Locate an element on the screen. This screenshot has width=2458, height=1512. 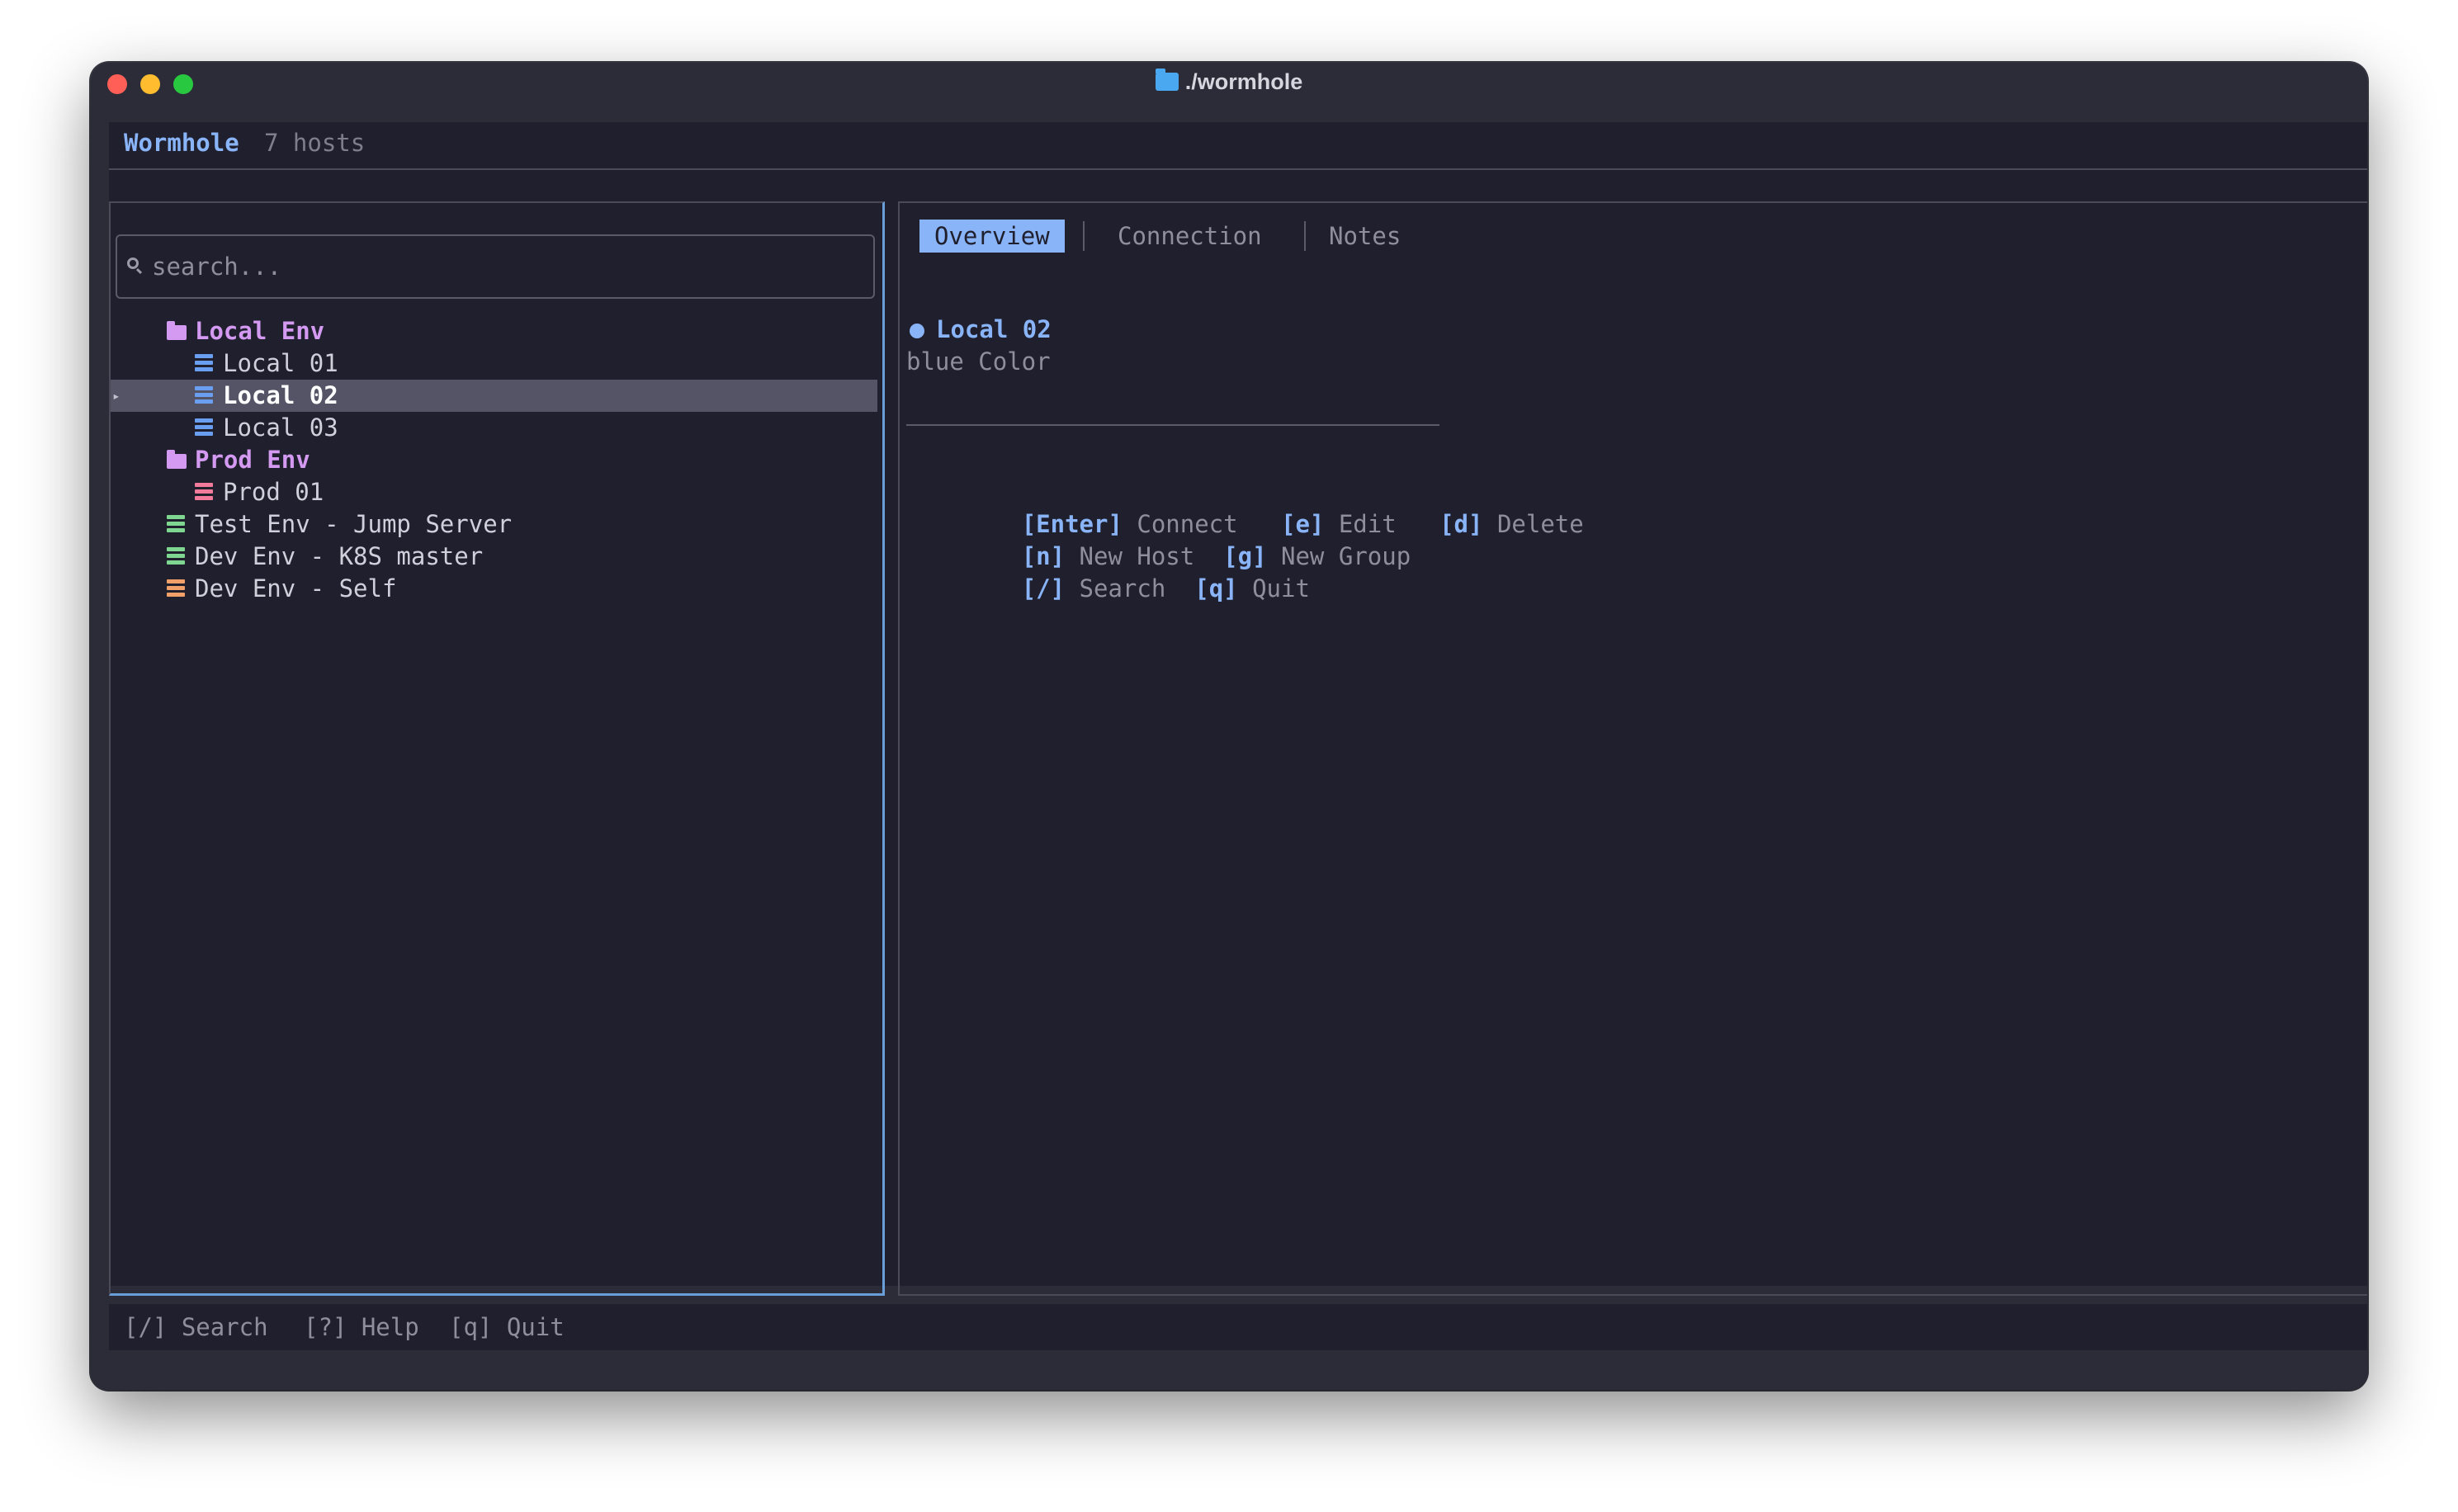
tab-notes: Notes is located at coordinates (1365, 236).